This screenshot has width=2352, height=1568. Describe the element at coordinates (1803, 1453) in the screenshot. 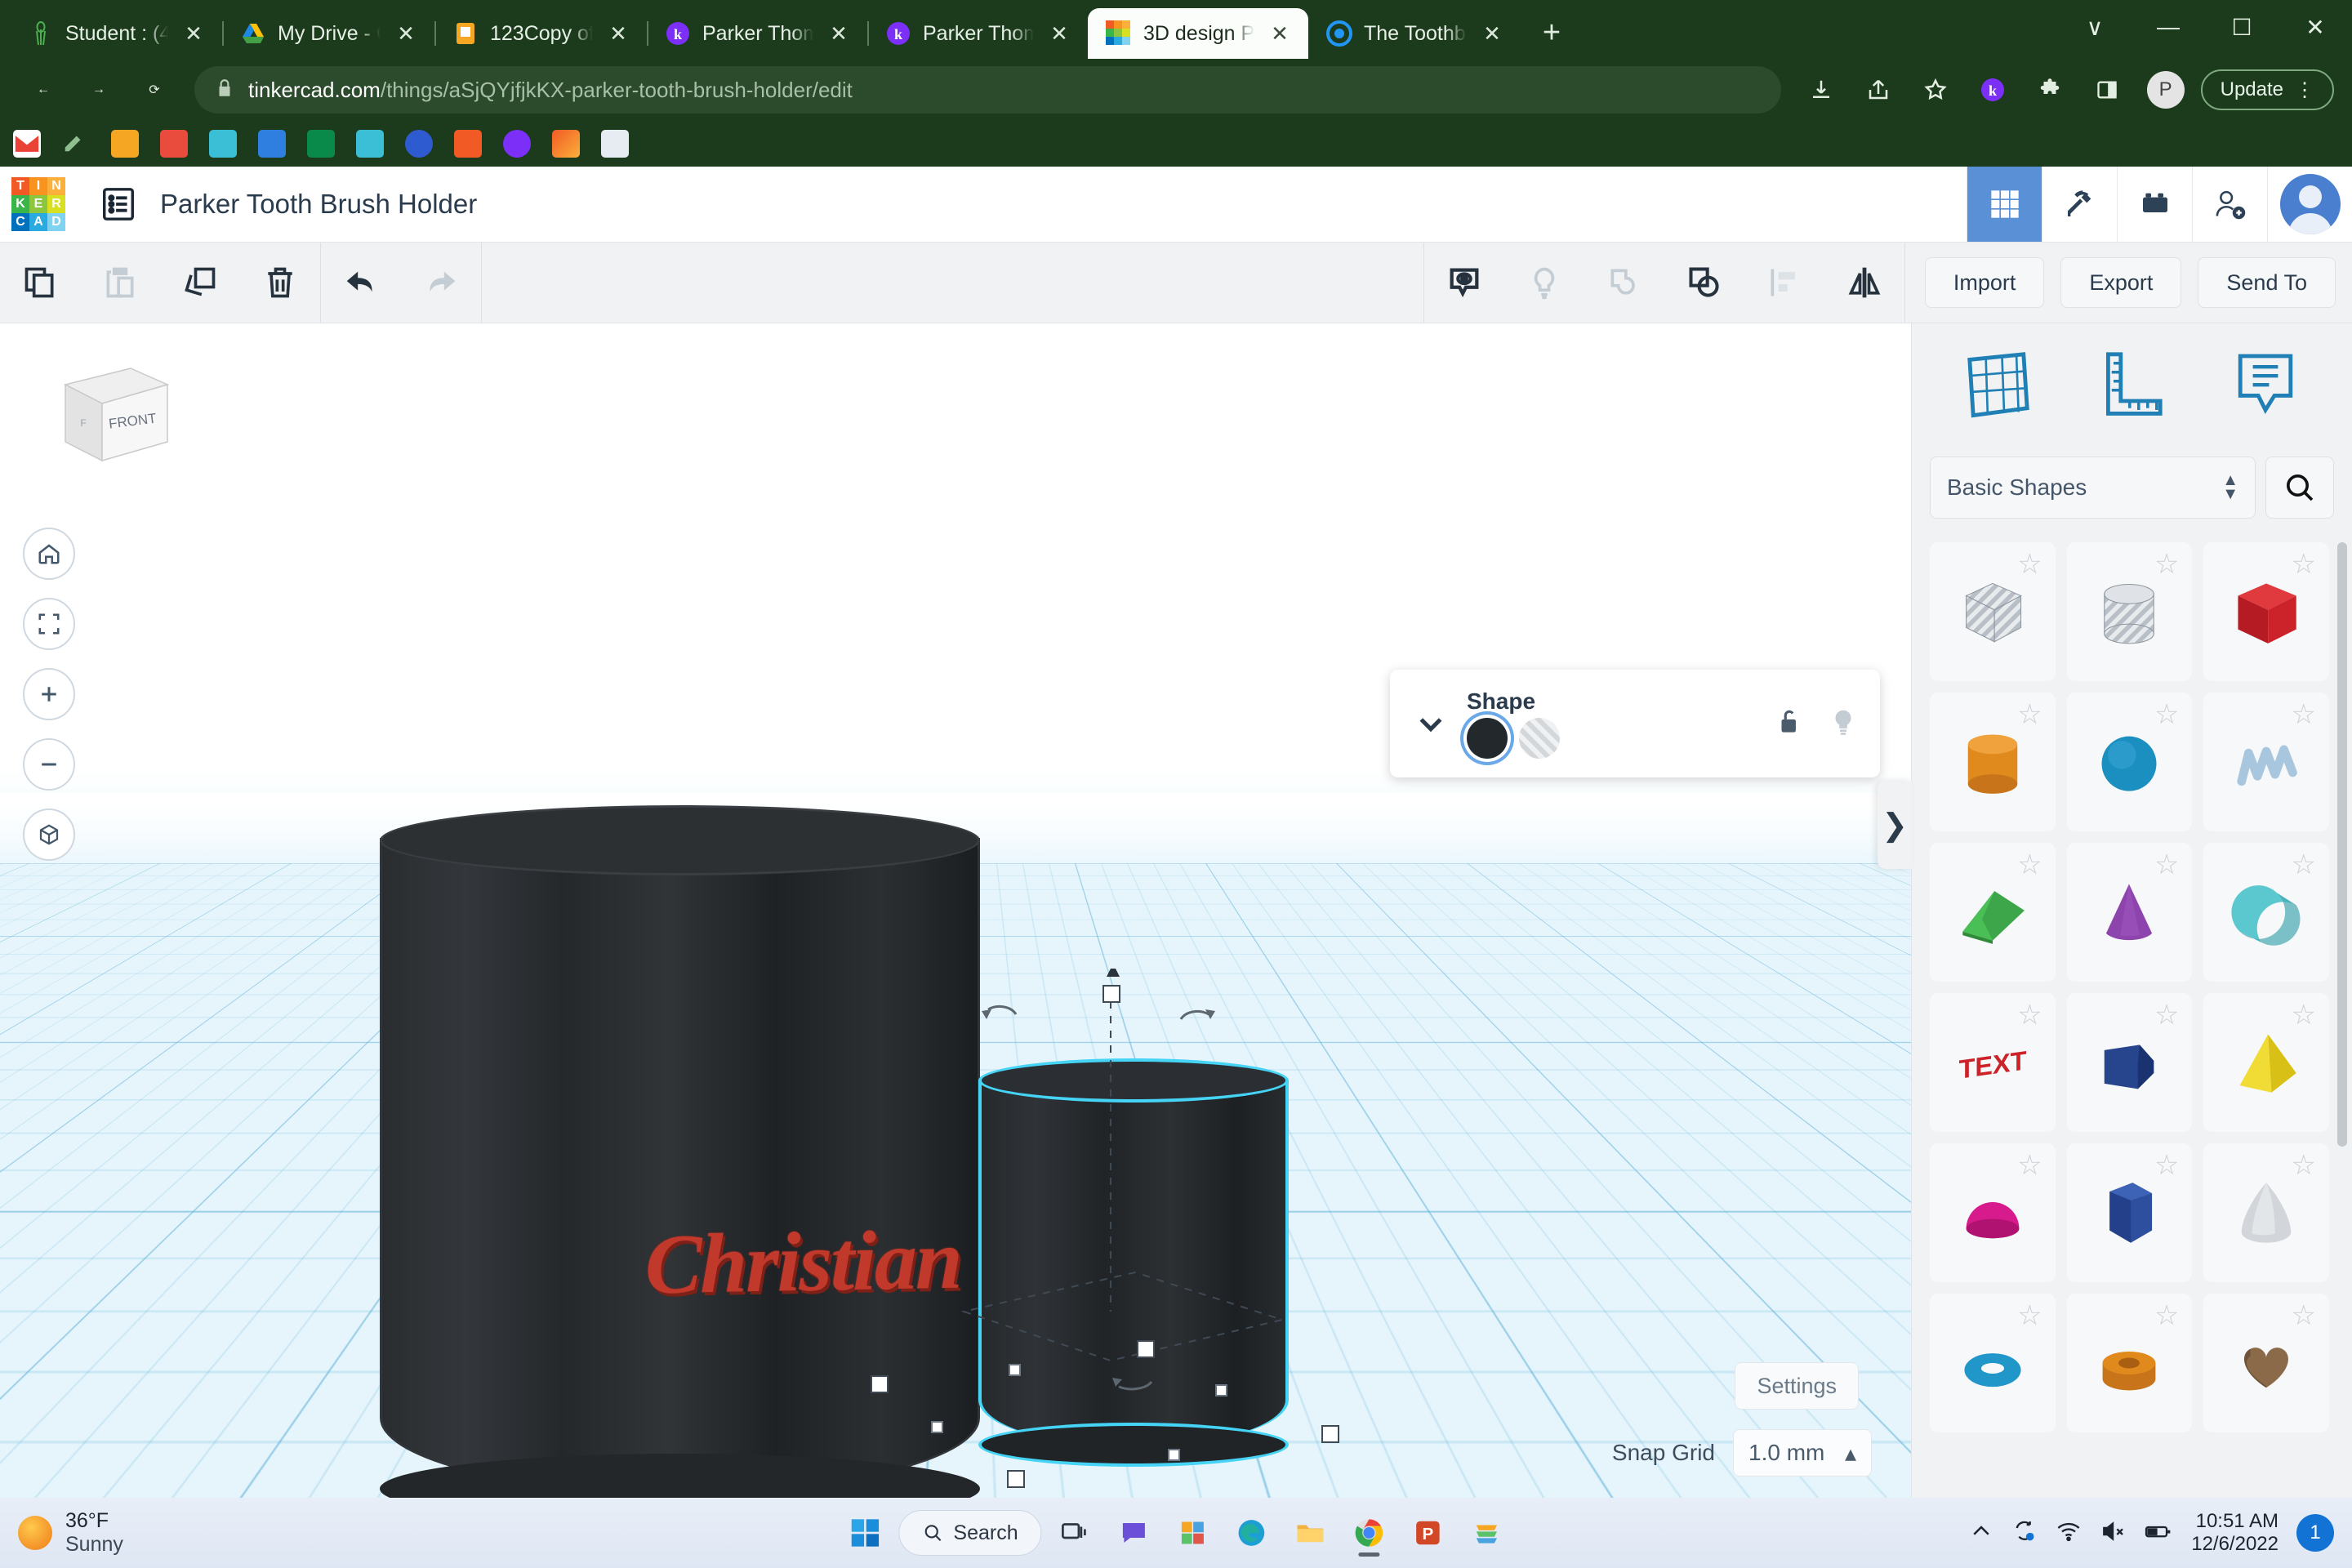

I see `snap-grid-select: 1.0 mm ▴` at that location.